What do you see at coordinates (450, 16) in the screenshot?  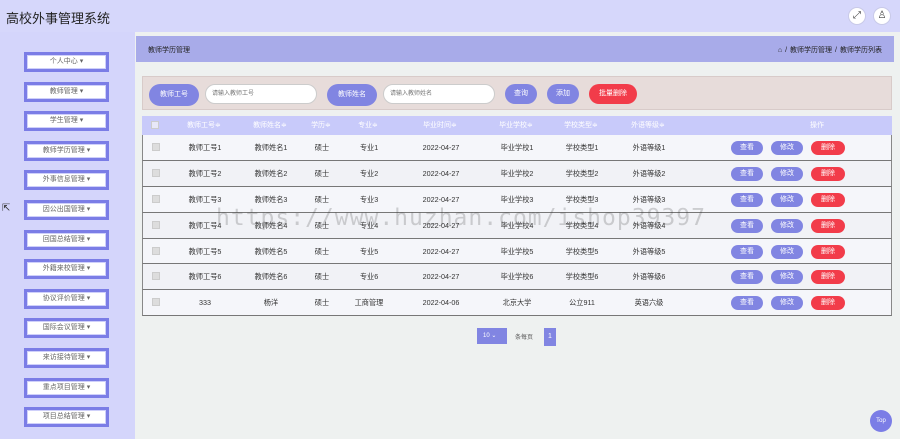 I see `top-bar: 高校外事管理系统 ⤢ ♙` at bounding box center [450, 16].